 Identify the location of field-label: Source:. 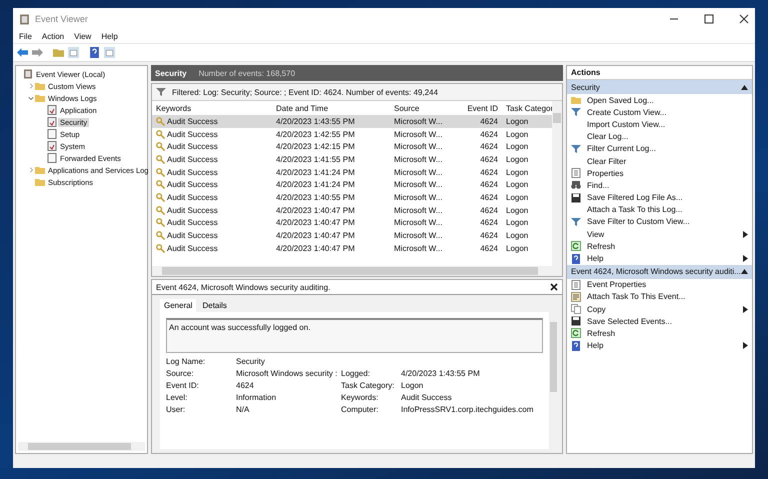
(180, 373).